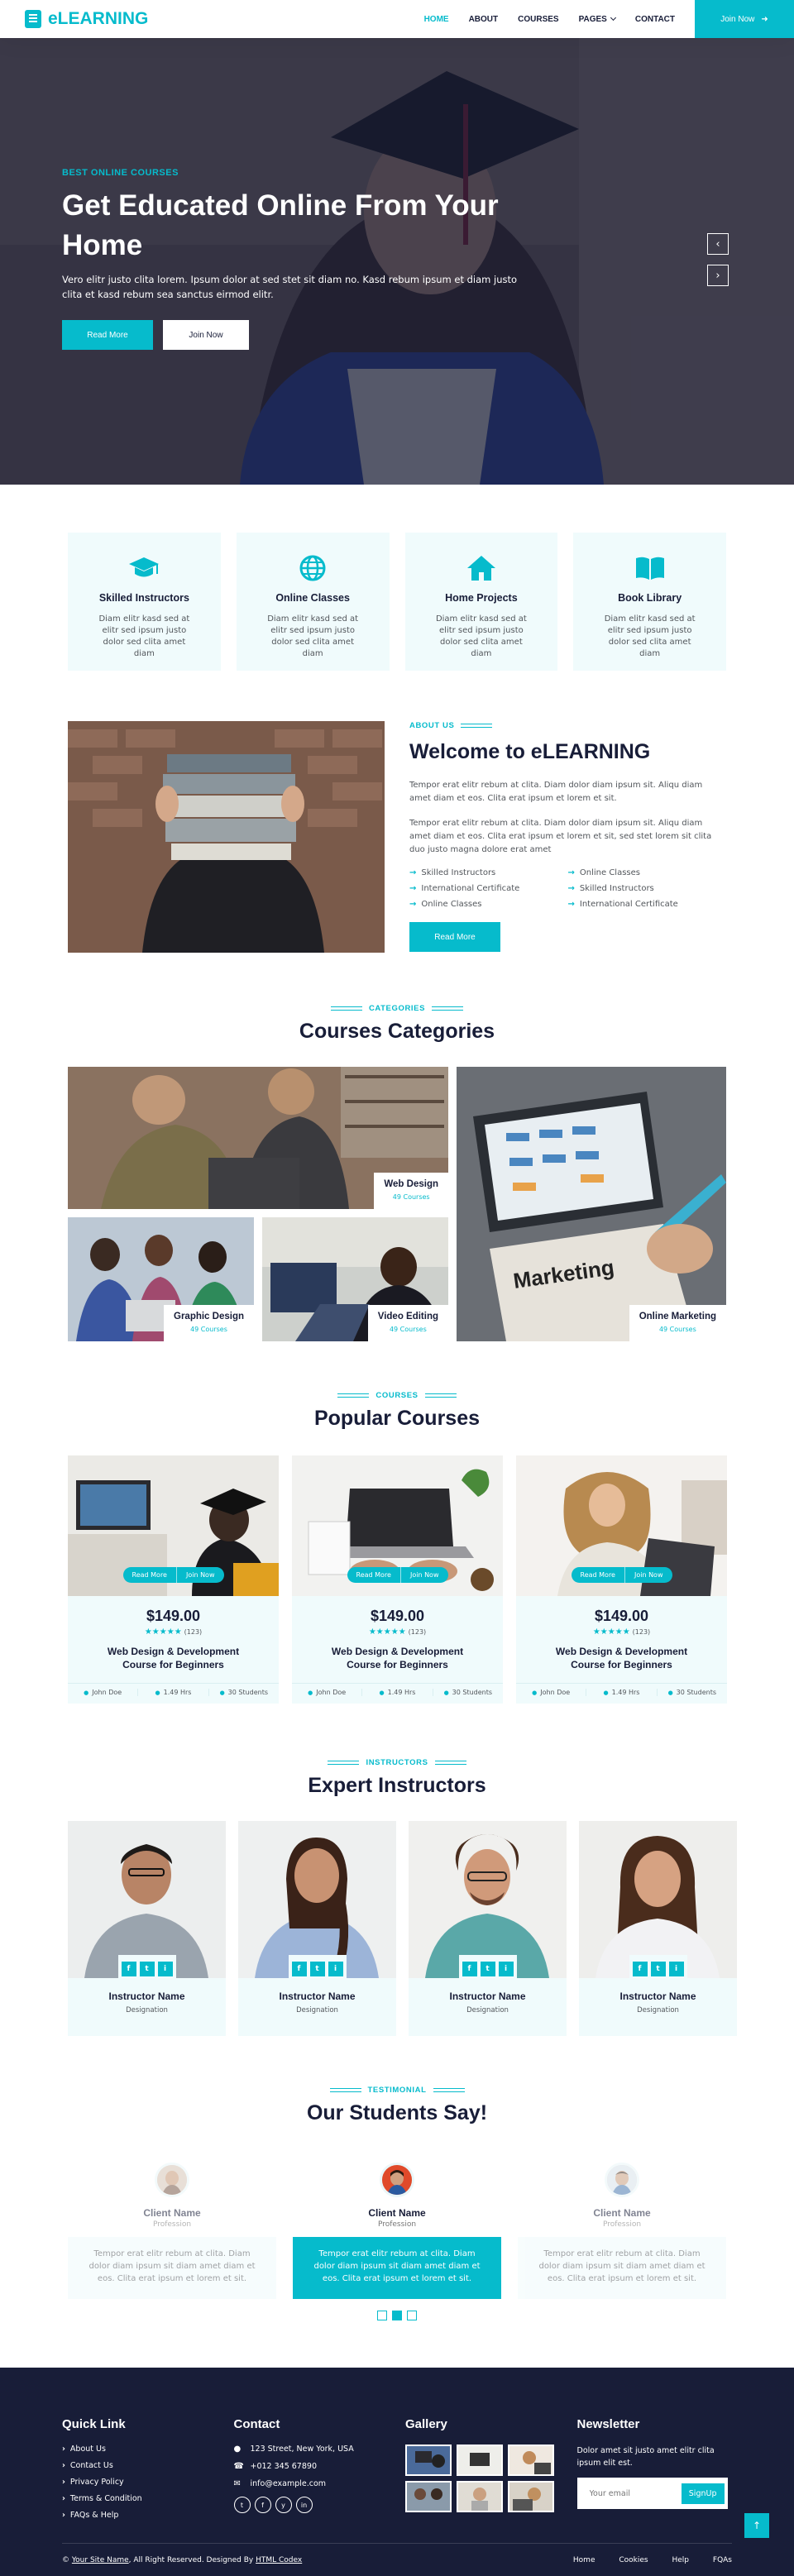 This screenshot has height=2576, width=794. Describe the element at coordinates (140, 2465) in the screenshot. I see `footer-link: Contact Us` at that location.